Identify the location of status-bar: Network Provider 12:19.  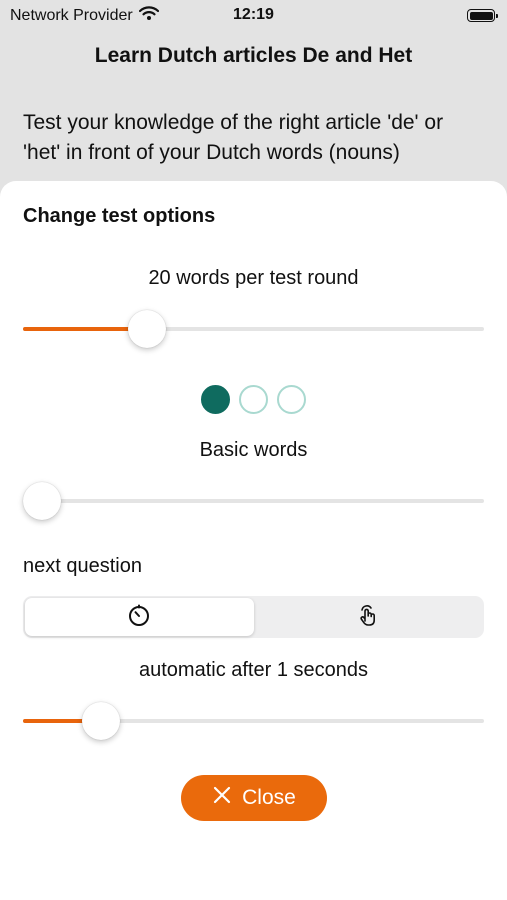
(253, 16).